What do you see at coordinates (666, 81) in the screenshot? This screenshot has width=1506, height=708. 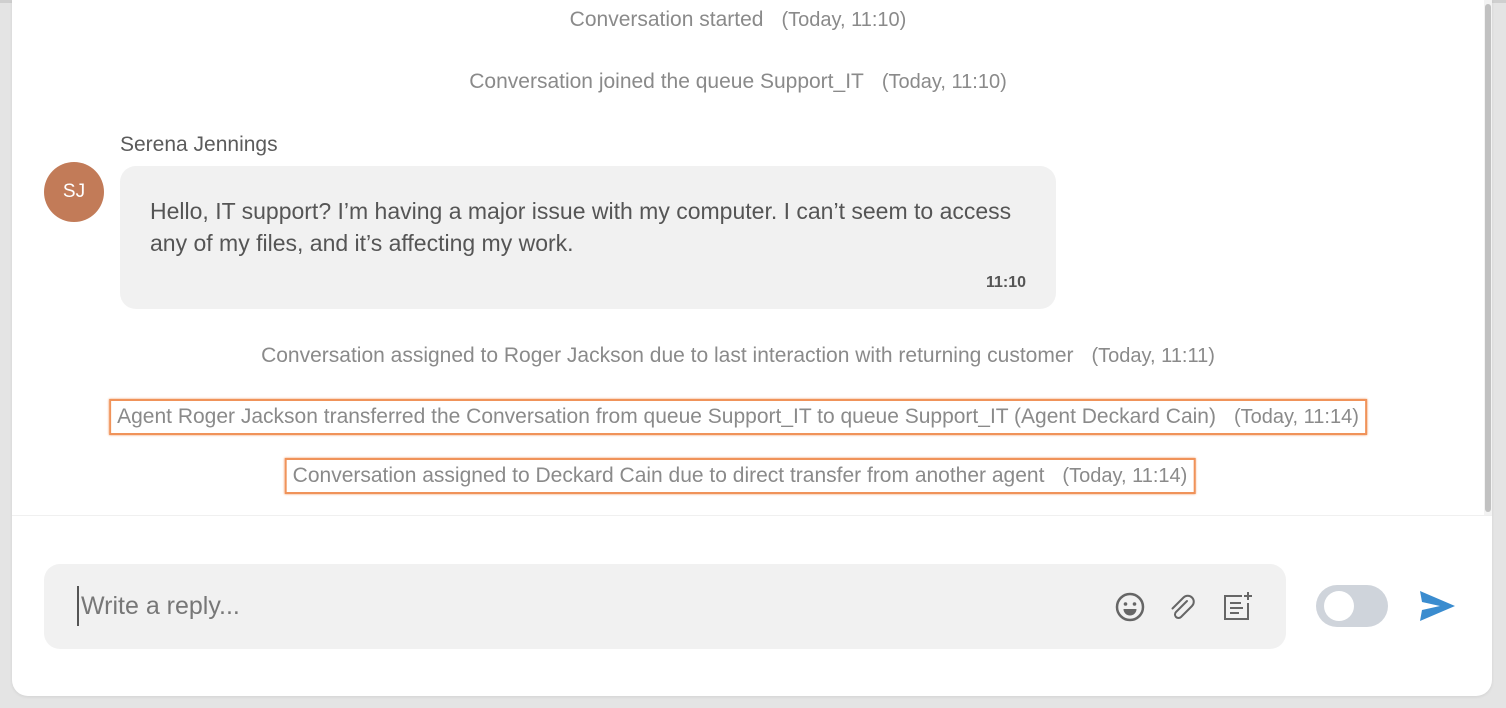 I see `event-text: Conversation joined the queue Support_IT` at bounding box center [666, 81].